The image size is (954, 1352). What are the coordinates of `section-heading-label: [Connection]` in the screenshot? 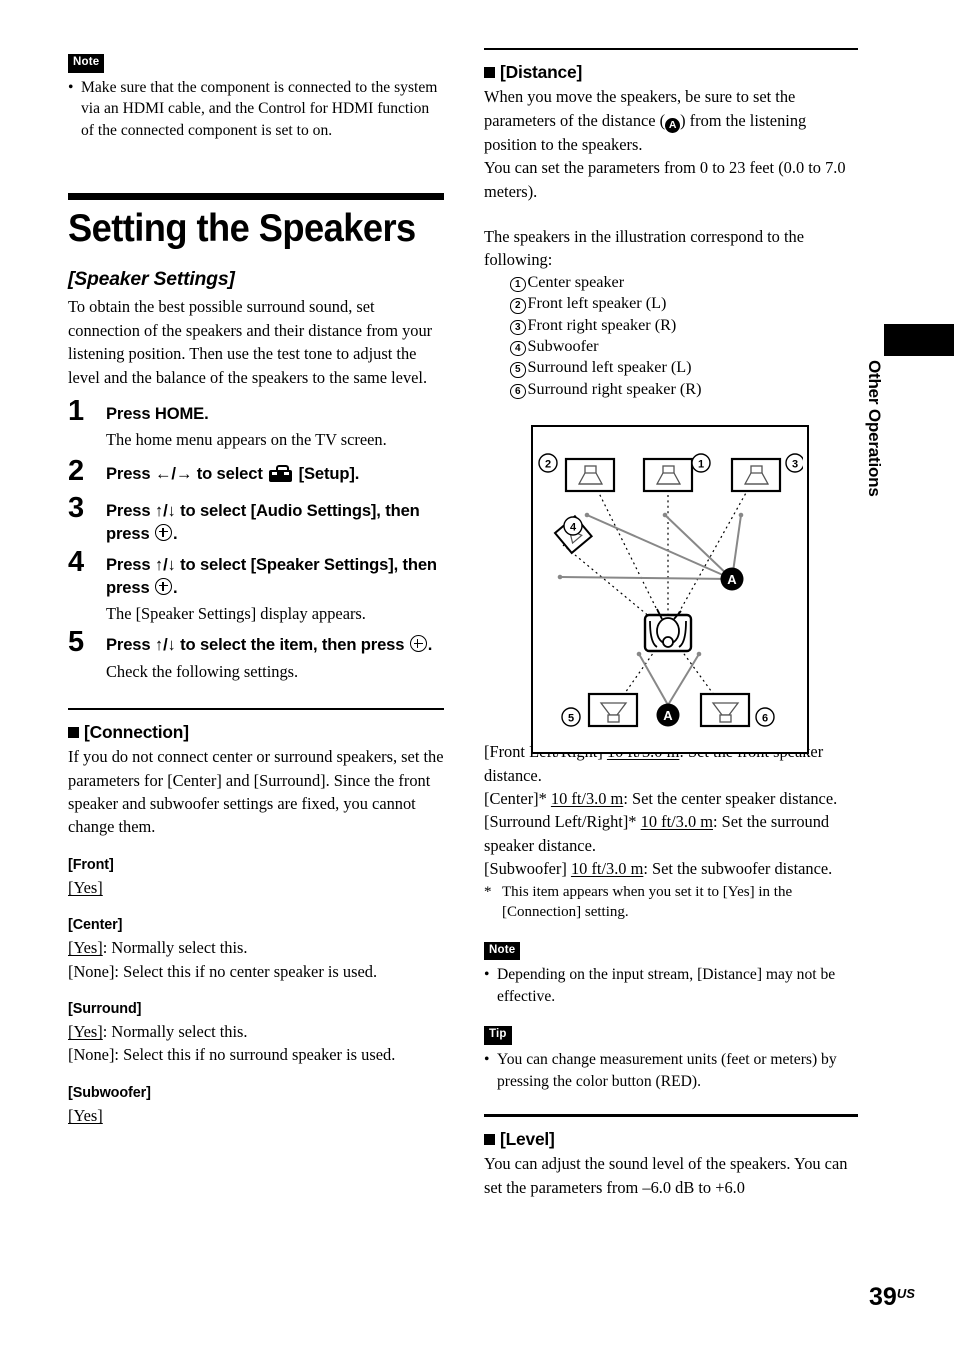 It's located at (136, 732).